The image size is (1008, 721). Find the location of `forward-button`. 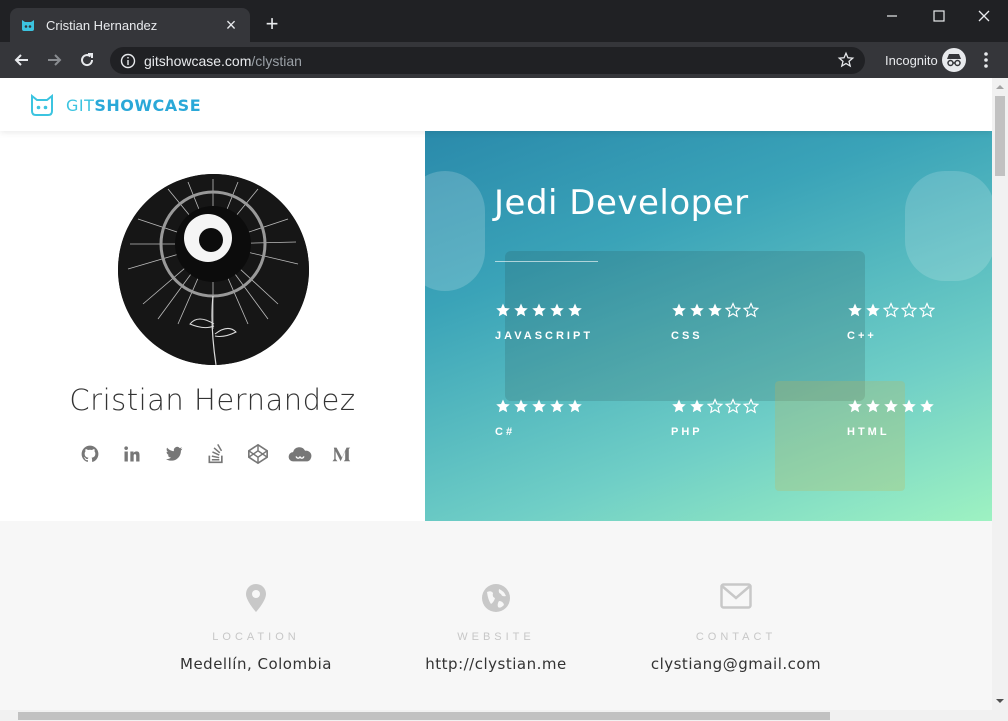

forward-button is located at coordinates (54, 60).